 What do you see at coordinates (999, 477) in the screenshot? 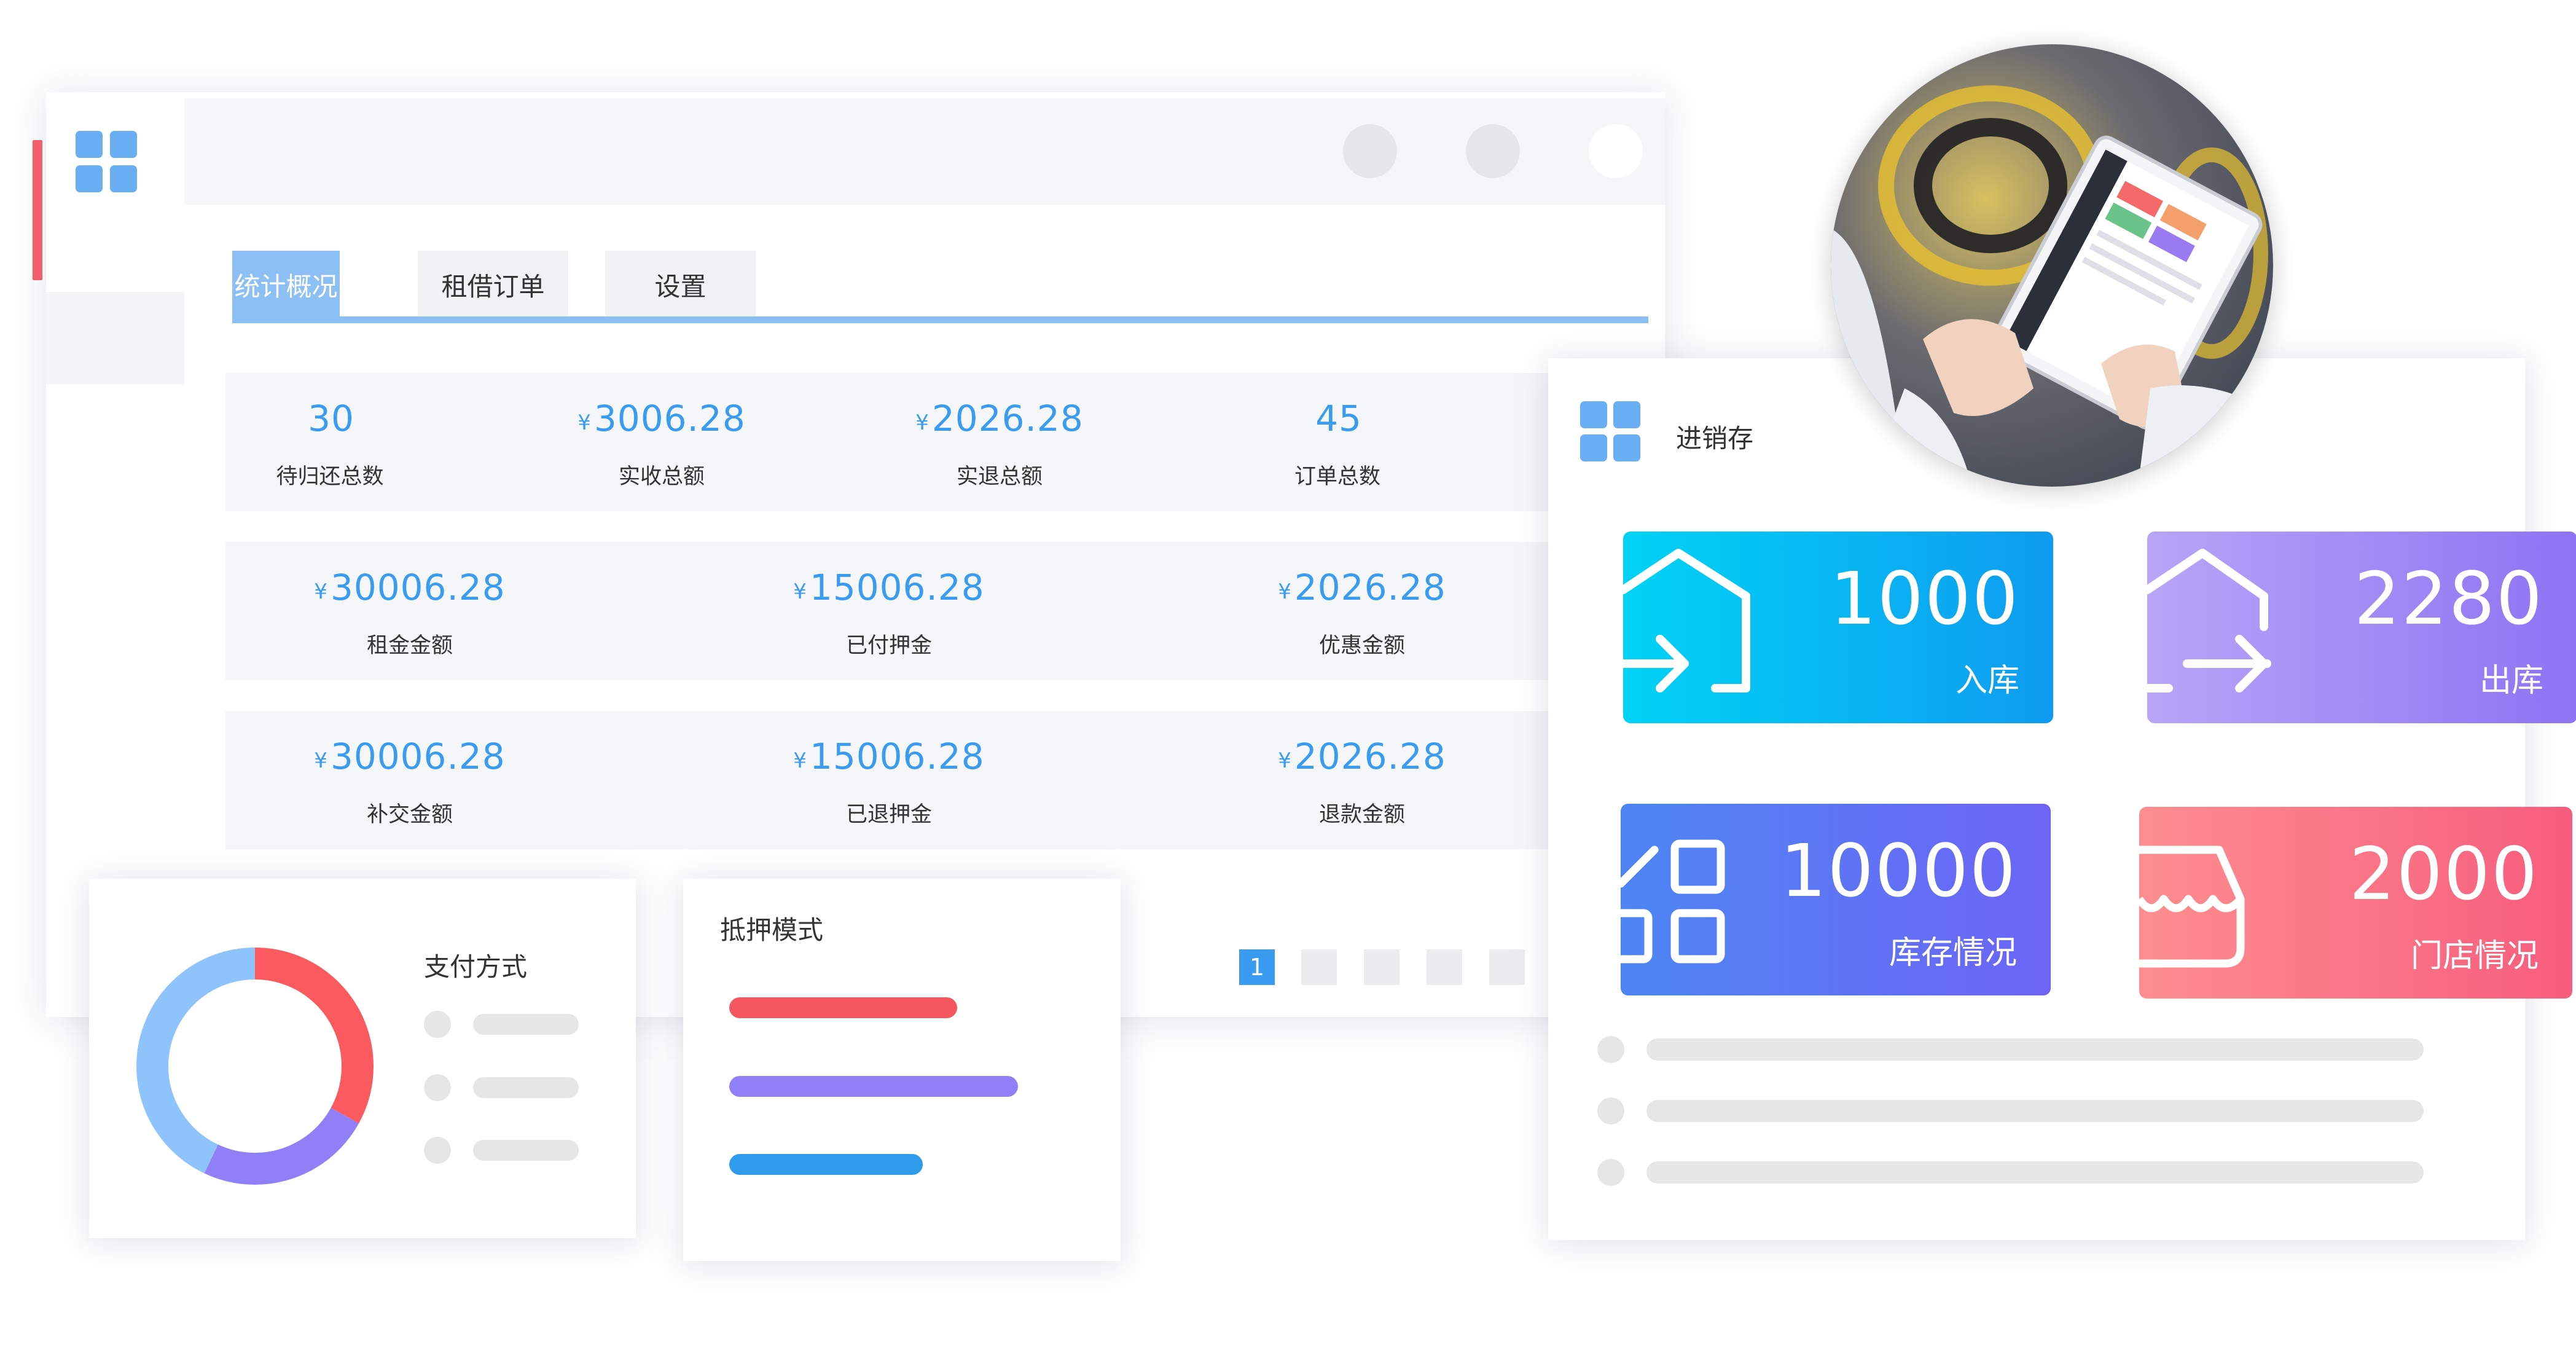
I see `stat-label: 实退总额` at bounding box center [999, 477].